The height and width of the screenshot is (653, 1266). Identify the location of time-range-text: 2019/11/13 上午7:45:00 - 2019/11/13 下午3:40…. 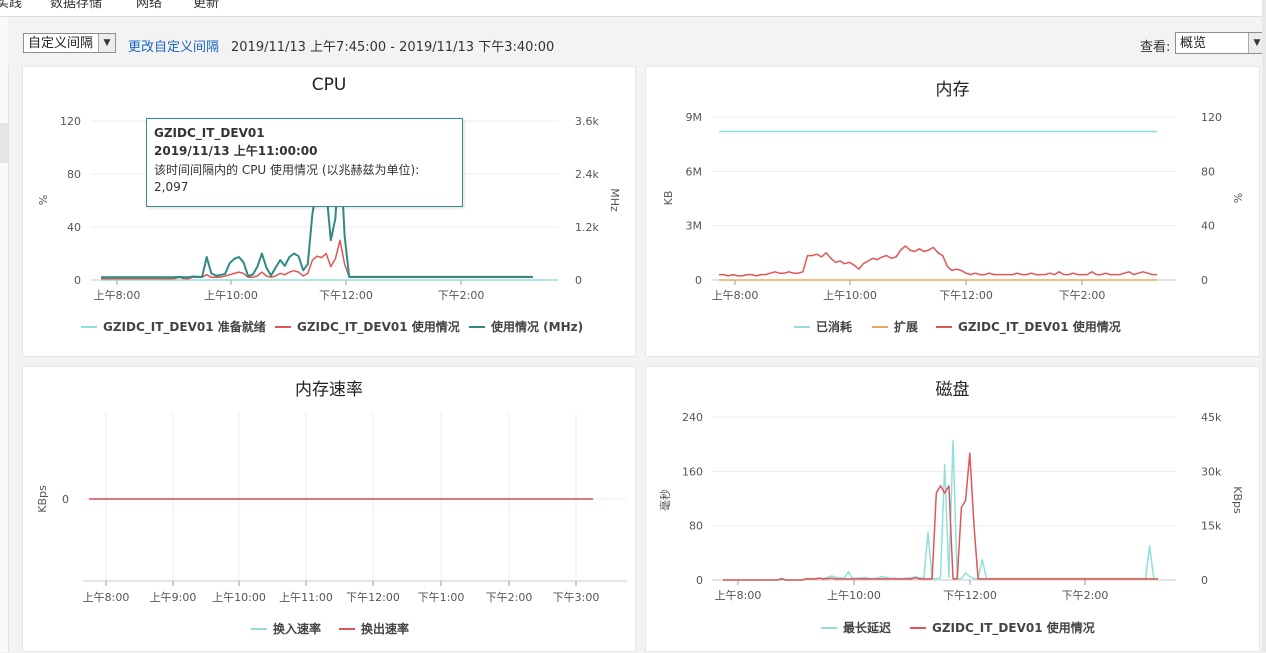
(393, 47).